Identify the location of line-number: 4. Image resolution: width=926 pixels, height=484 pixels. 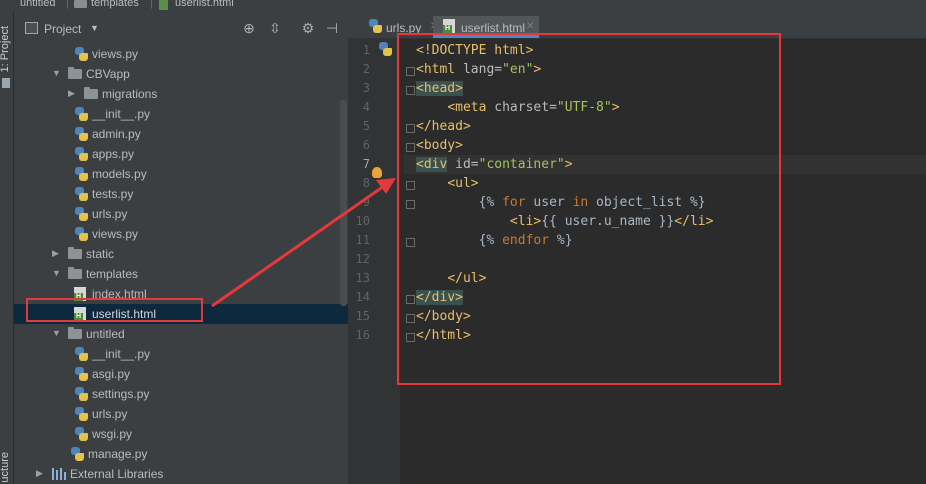
(366, 107).